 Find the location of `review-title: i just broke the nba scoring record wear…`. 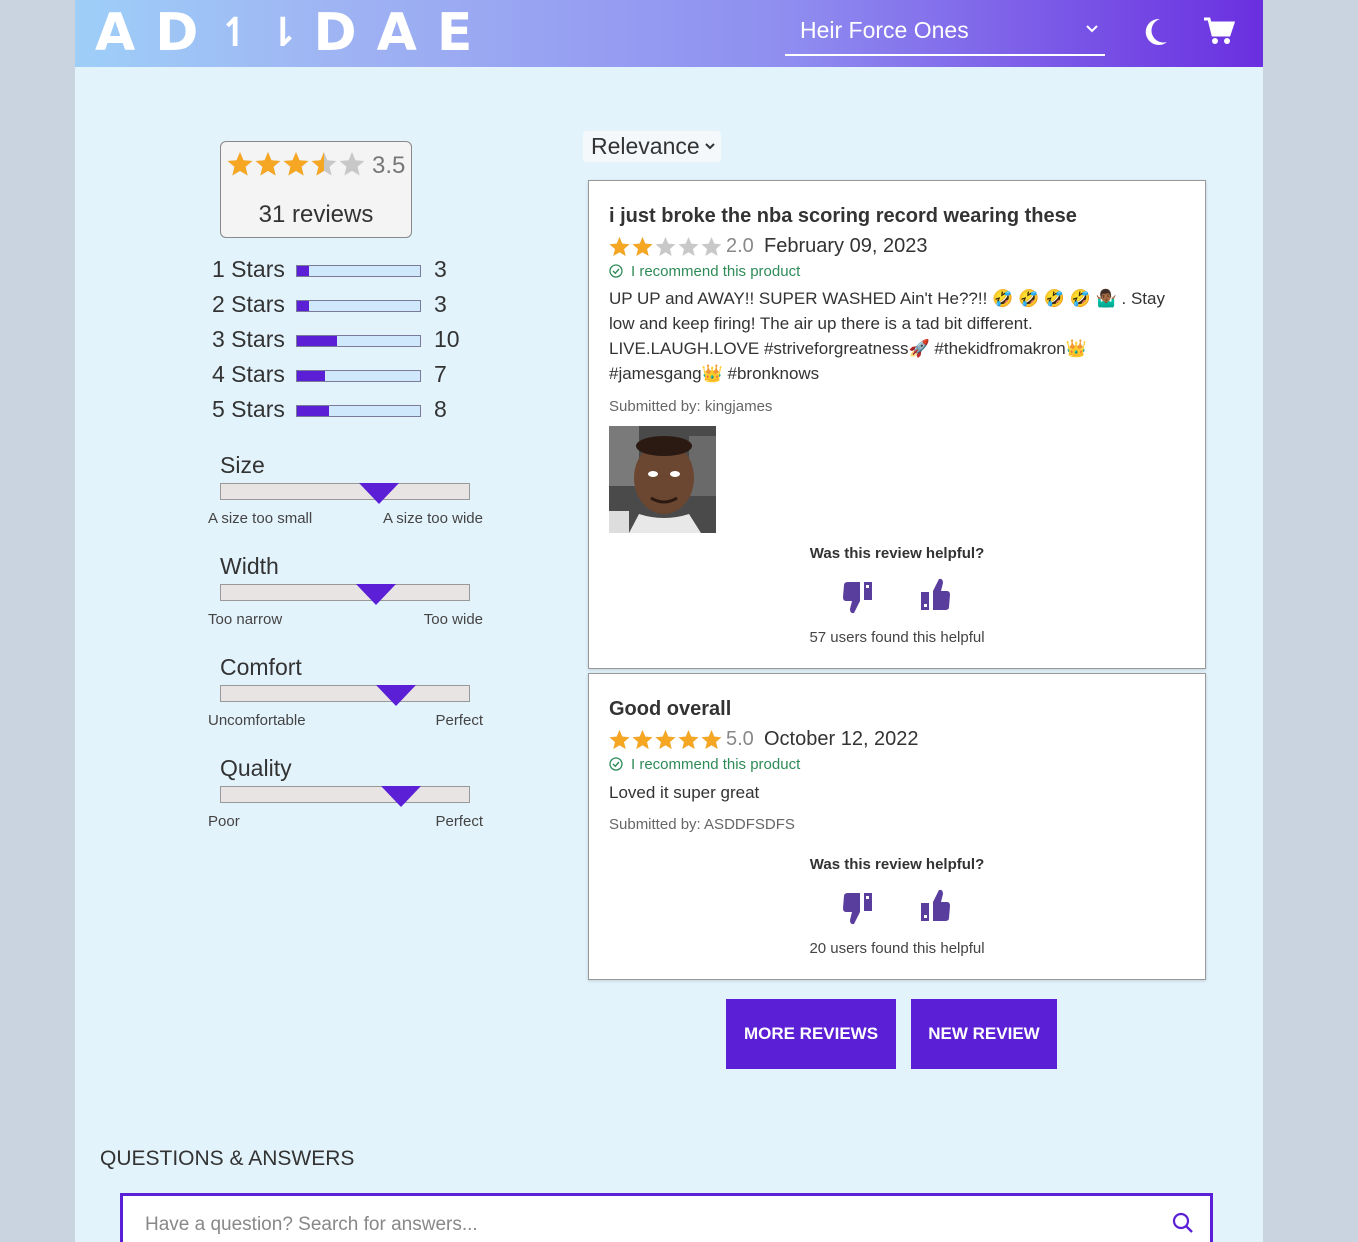

review-title: i just broke the nba scoring record wear… is located at coordinates (843, 216).